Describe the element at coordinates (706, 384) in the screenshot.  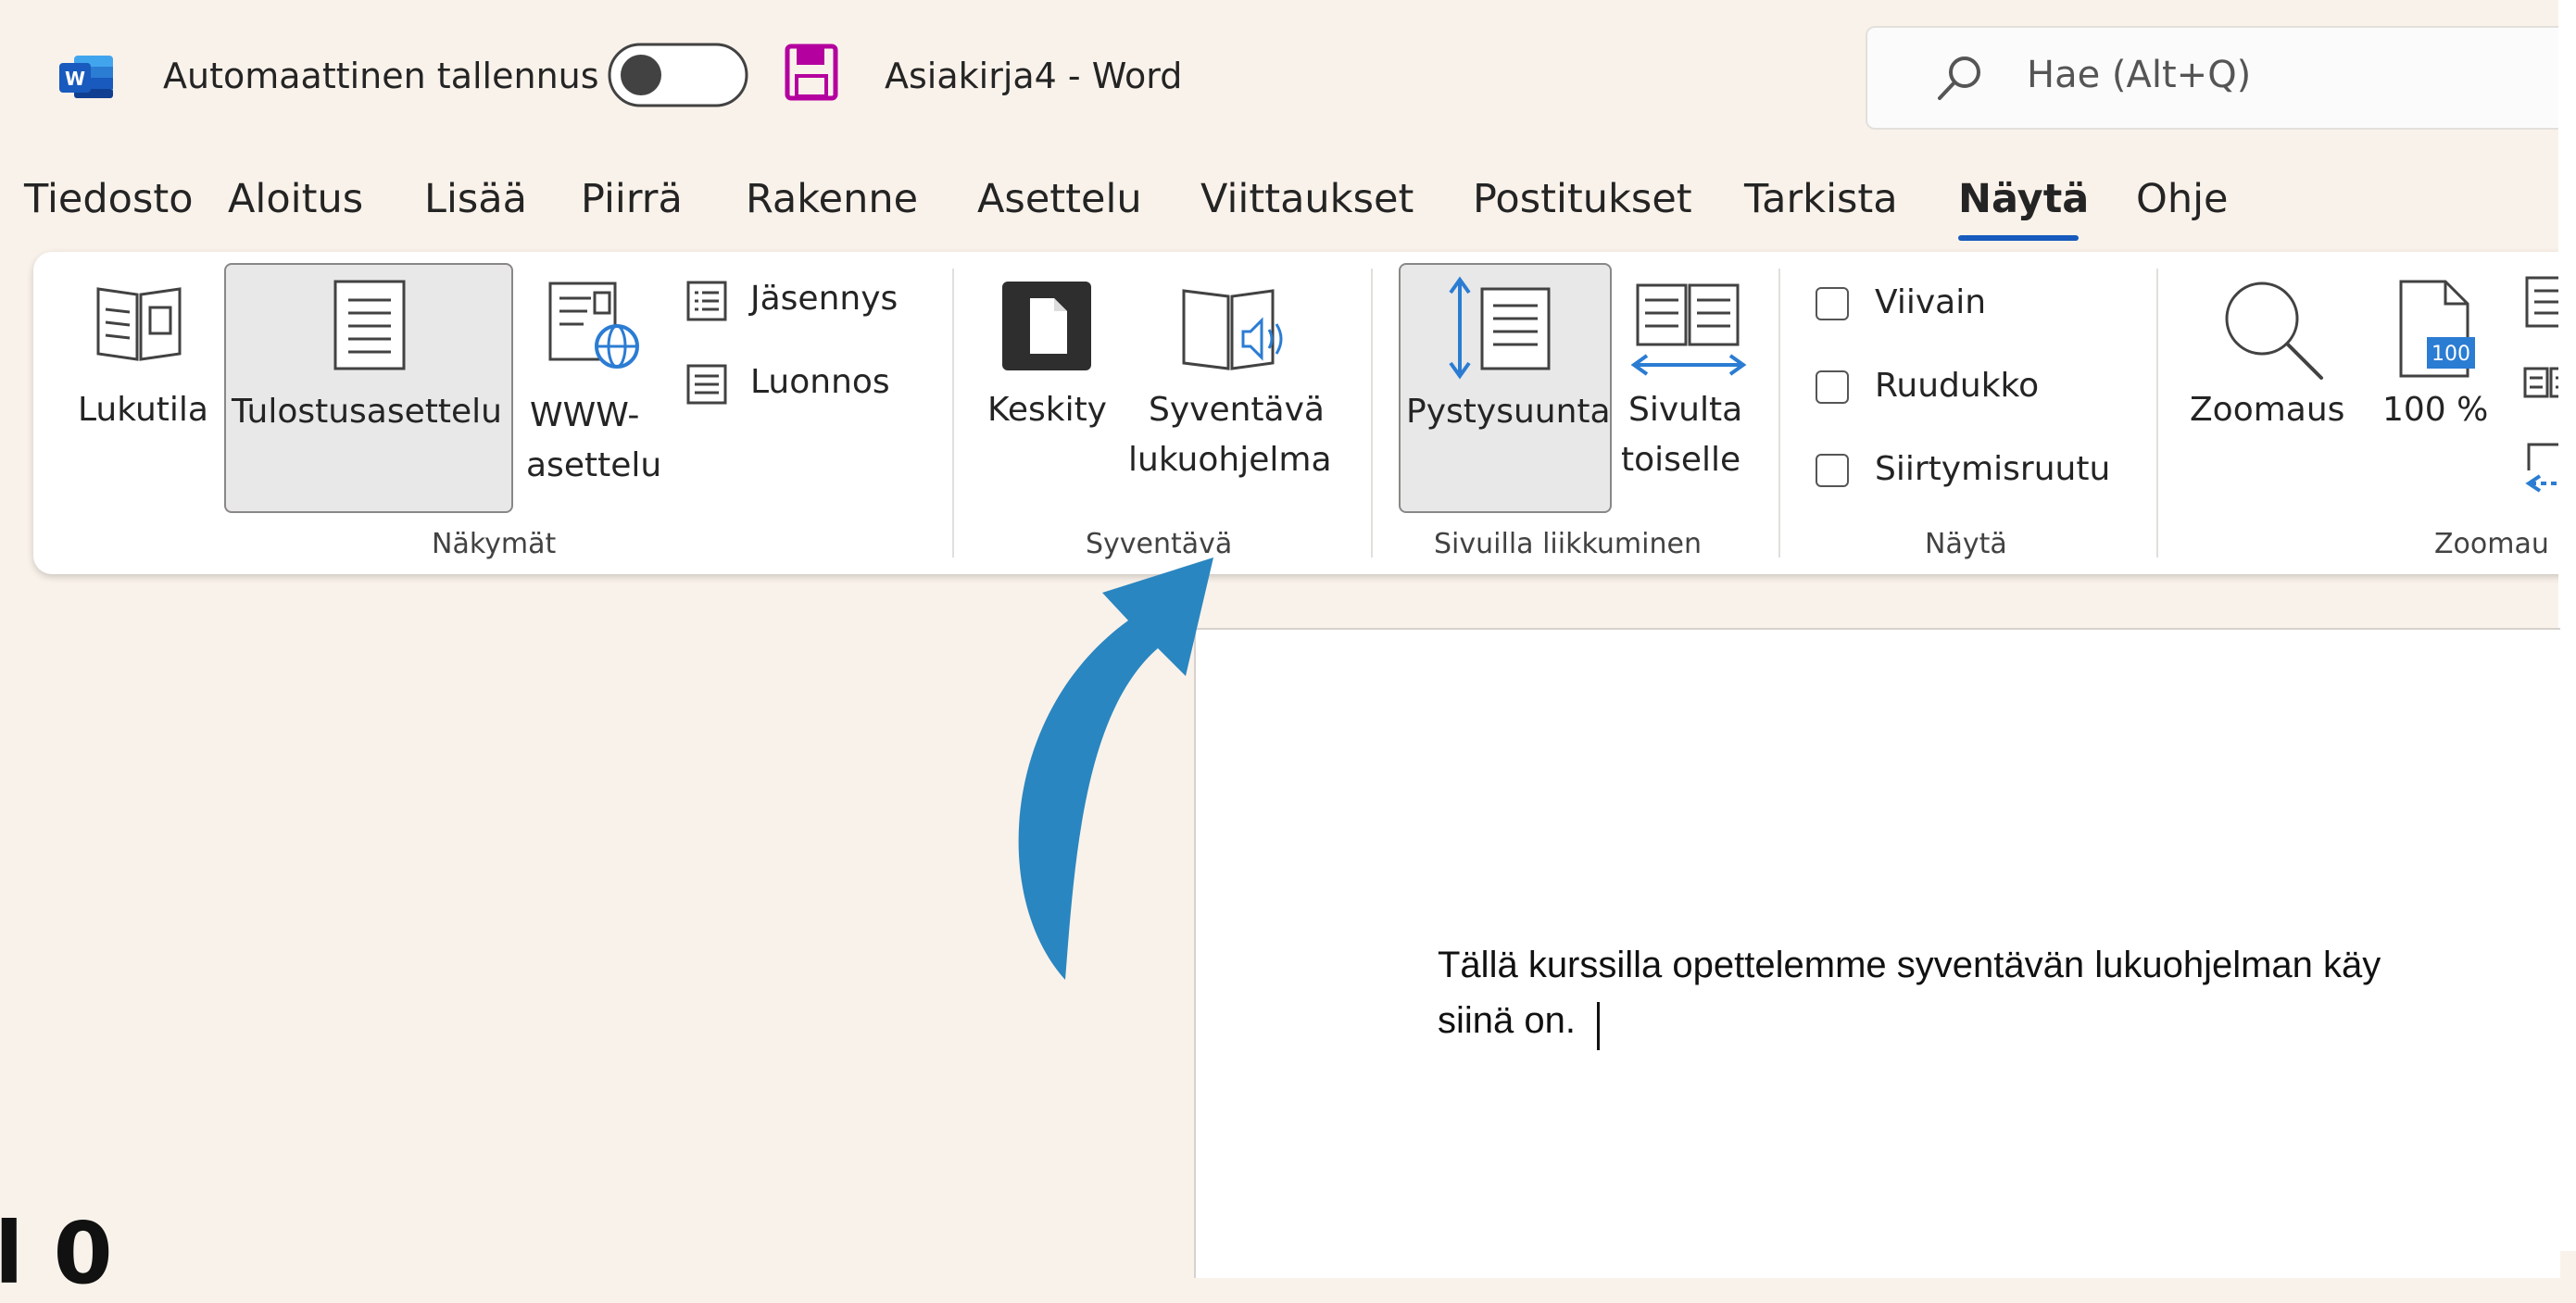
I see `draft-icon` at that location.